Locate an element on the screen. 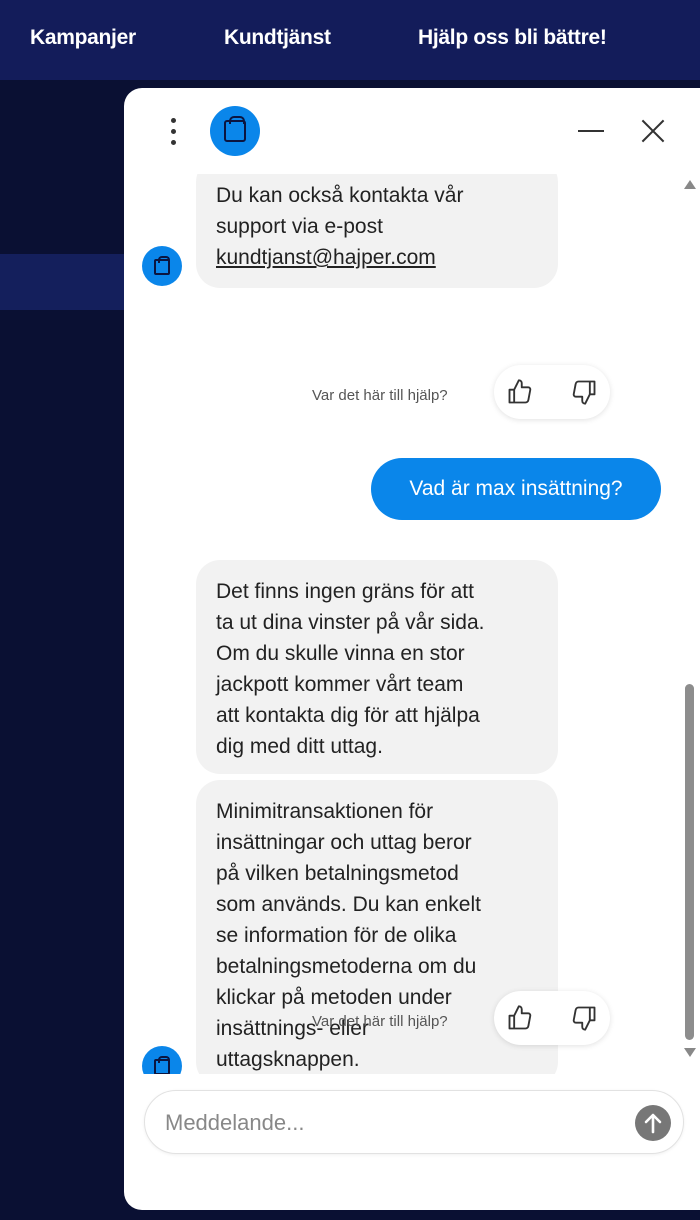 The width and height of the screenshot is (700, 1220). nav-link-kampanjer: Kampanjer is located at coordinates (83, 38).